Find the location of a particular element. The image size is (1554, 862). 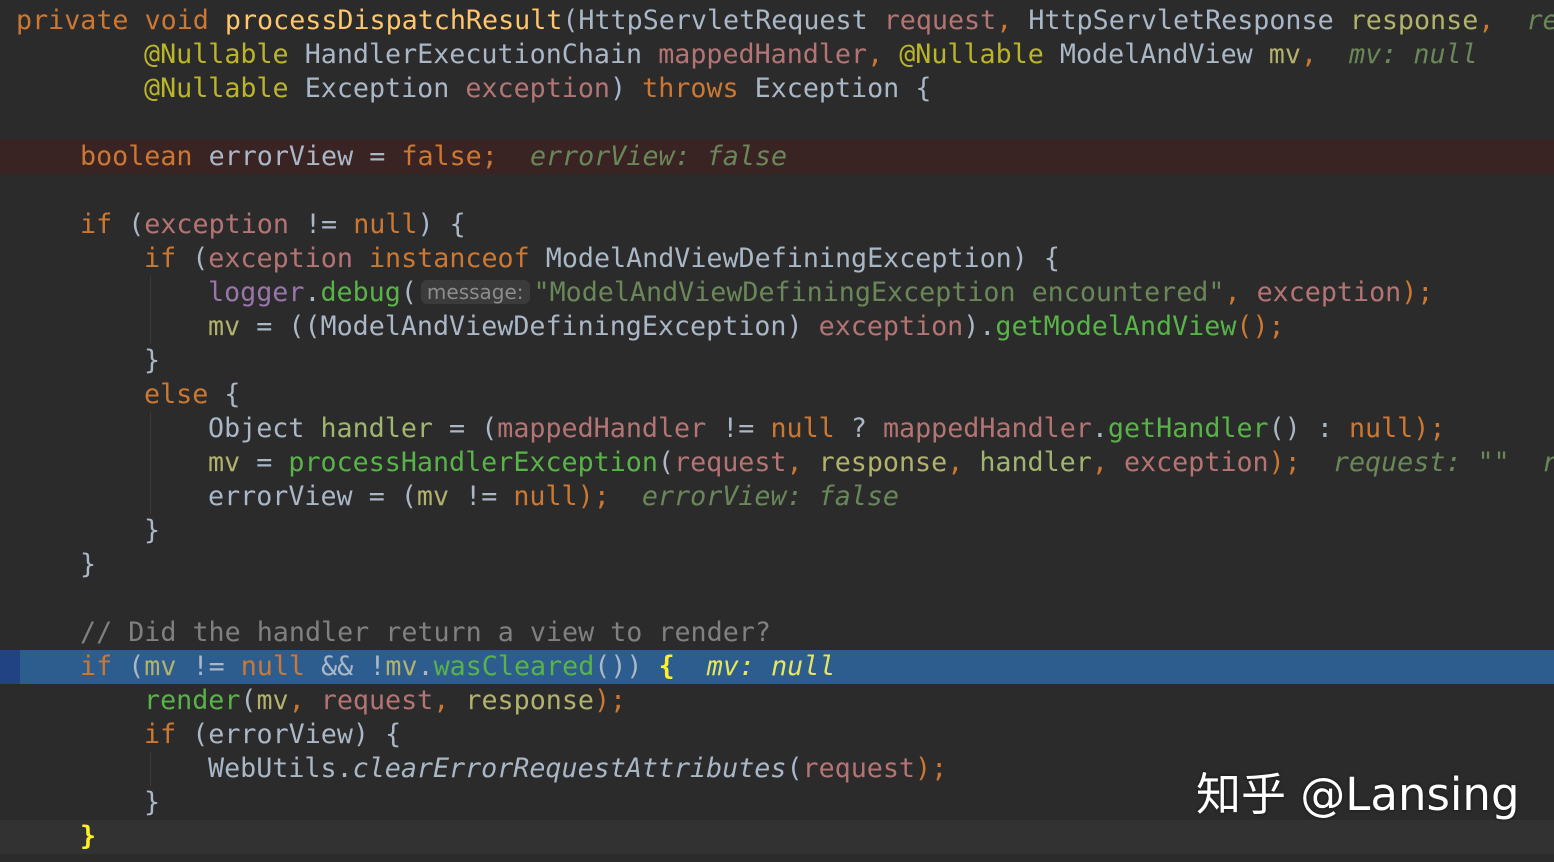

code-line: else { is located at coordinates (777, 395).